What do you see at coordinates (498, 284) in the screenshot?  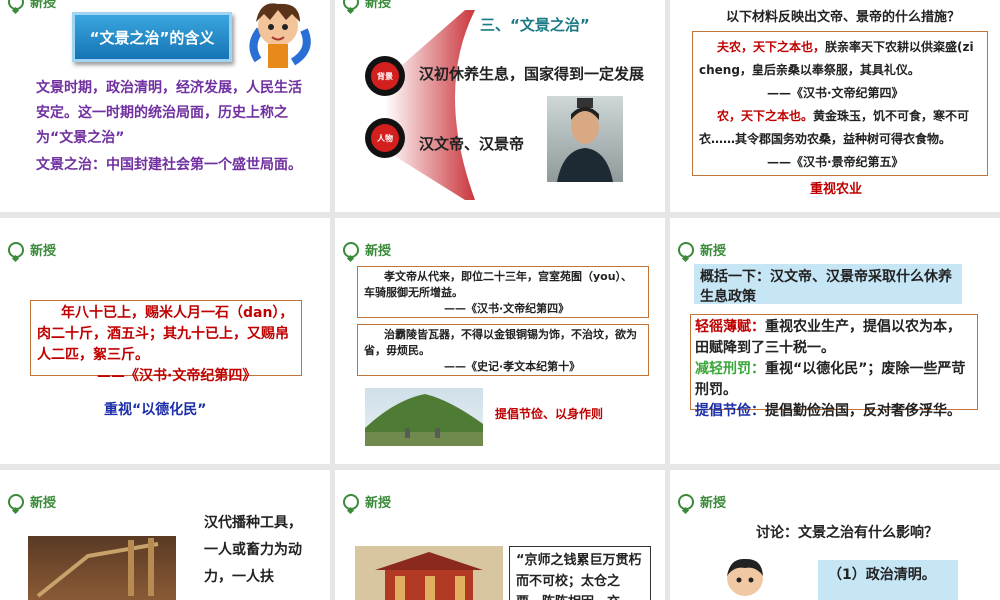 I see `quote-text: 孝文帝从代来，即位二十三年，宫室苑囿（you）、车骑服御无所增益。` at bounding box center [498, 284].